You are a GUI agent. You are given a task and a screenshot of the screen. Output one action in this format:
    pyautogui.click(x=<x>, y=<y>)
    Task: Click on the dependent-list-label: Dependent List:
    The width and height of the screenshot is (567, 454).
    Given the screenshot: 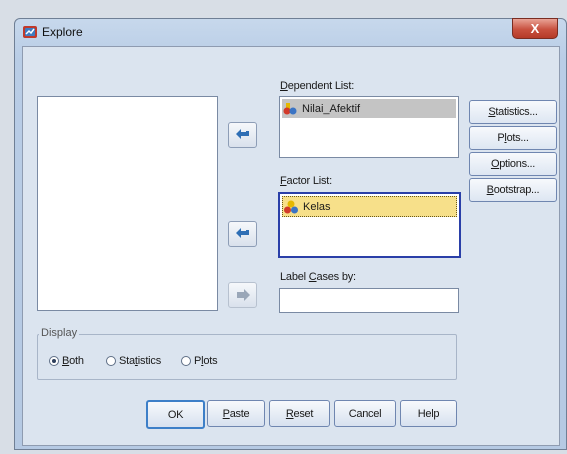 What is the action you would take?
    pyautogui.click(x=317, y=86)
    